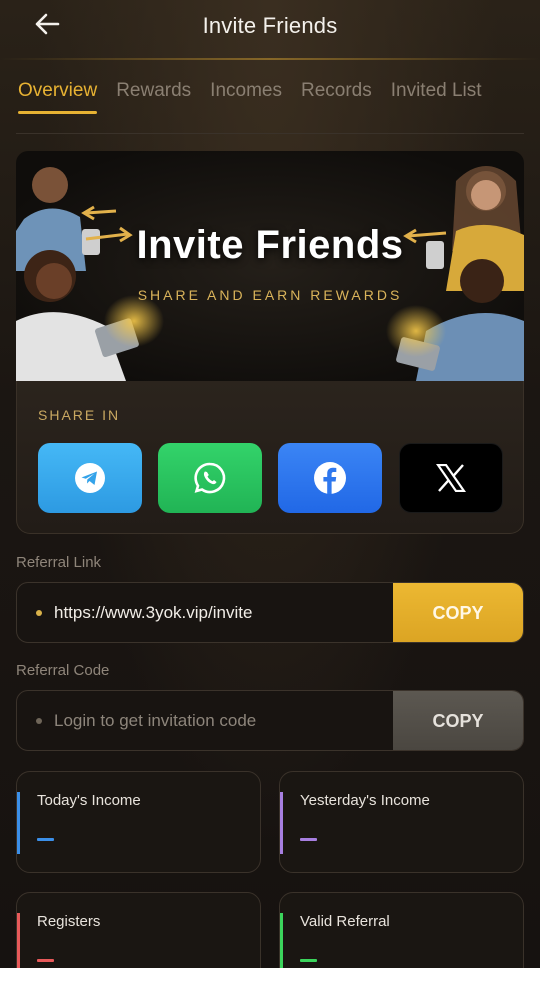 The height and width of the screenshot is (989, 540). Describe the element at coordinates (401, 822) in the screenshot. I see `stat-card-yesterdays-income: Yesterday's Income` at that location.